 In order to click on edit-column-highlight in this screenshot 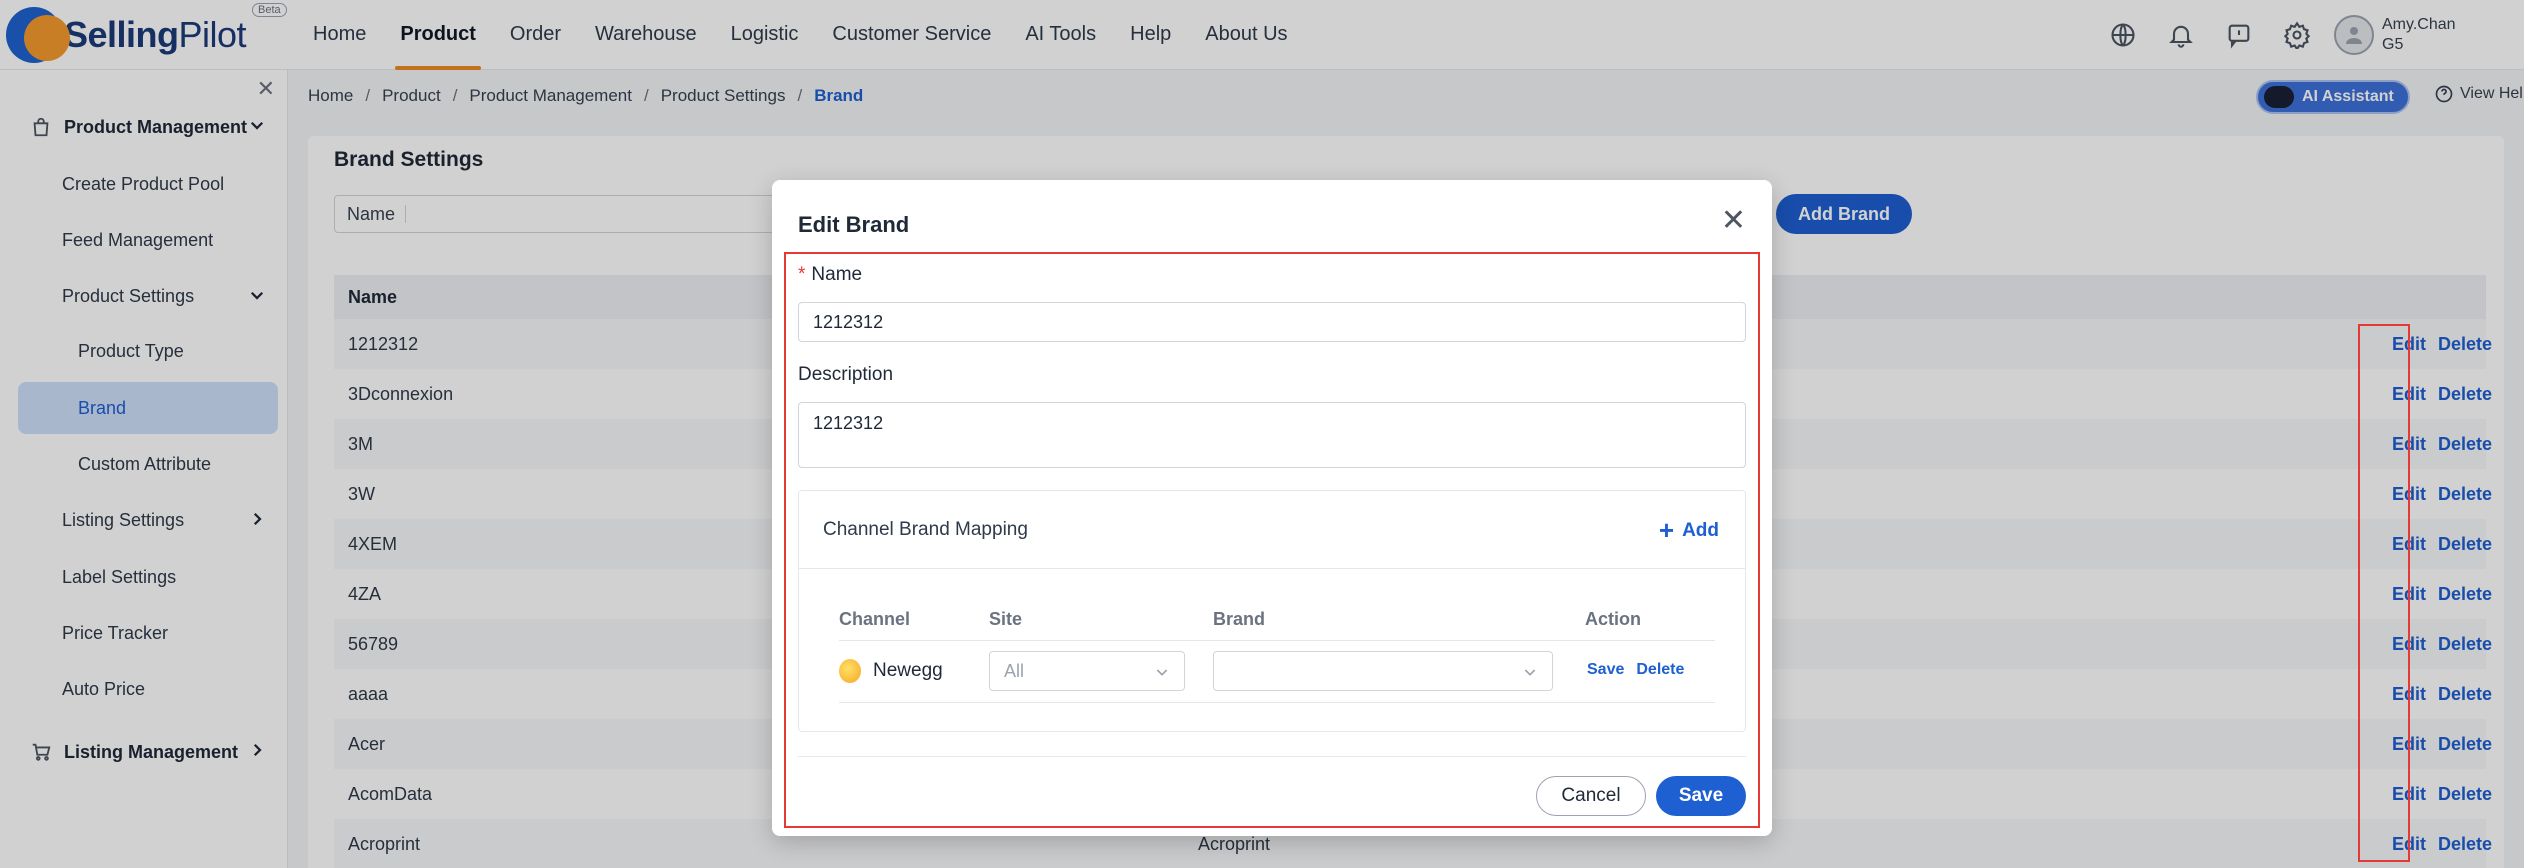, I will do `click(2384, 593)`.